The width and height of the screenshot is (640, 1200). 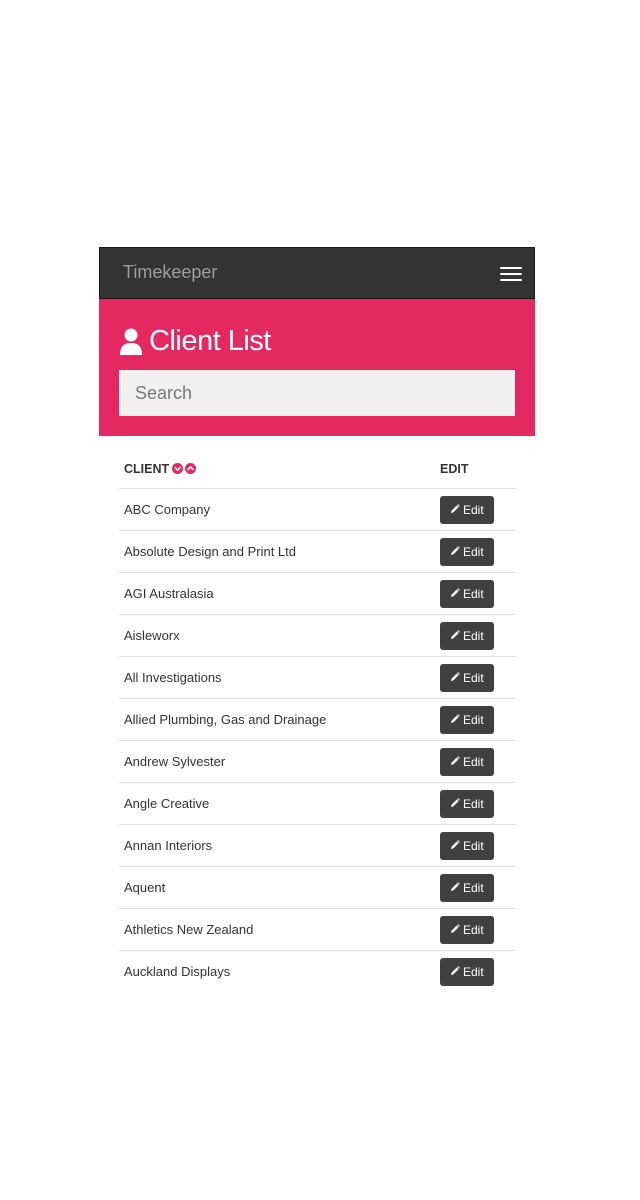 I want to click on table-row: Angle Creative Edit, so click(x=317, y=803).